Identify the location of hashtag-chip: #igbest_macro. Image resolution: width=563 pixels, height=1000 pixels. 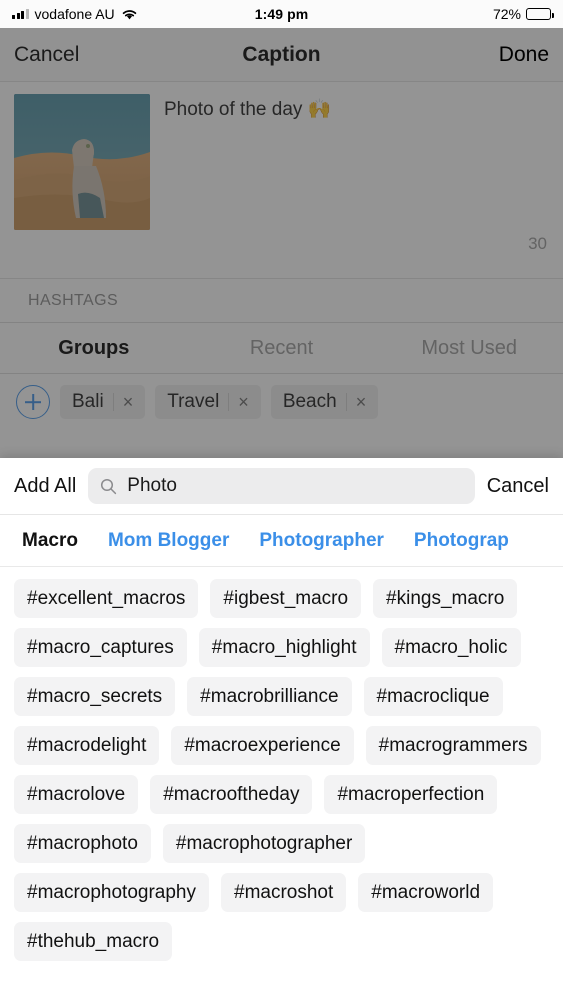
(286, 598).